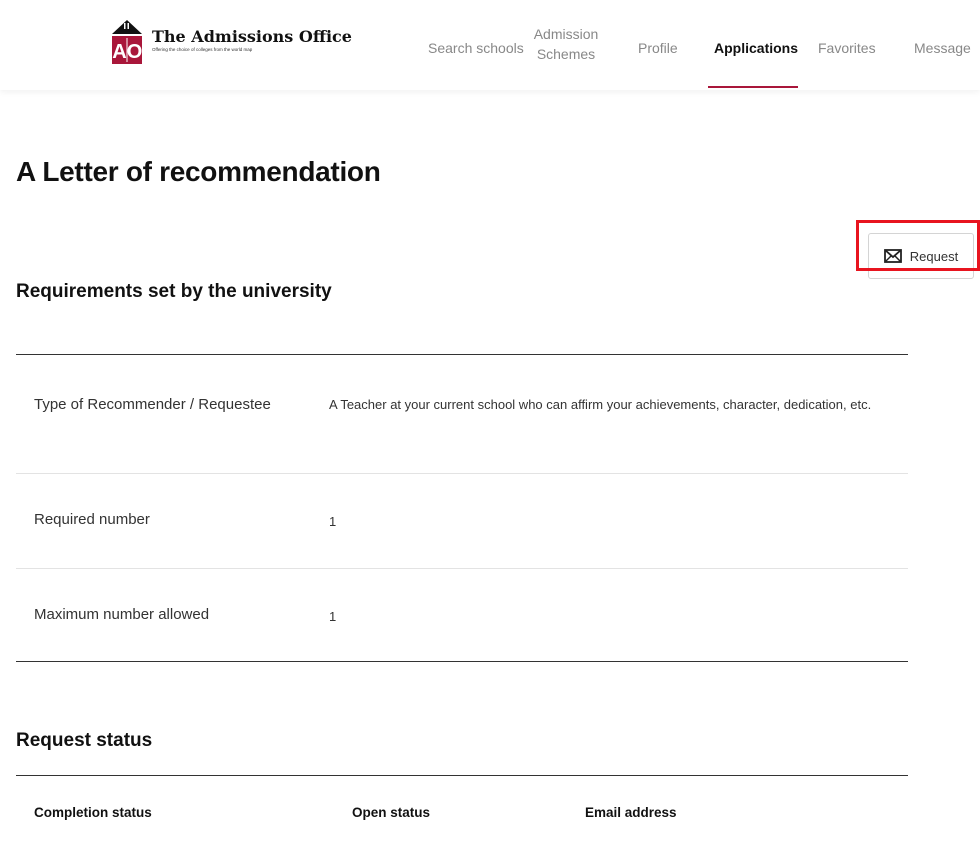 The width and height of the screenshot is (980, 842). Describe the element at coordinates (92, 519) in the screenshot. I see `row-label-required-number: Required number` at that location.